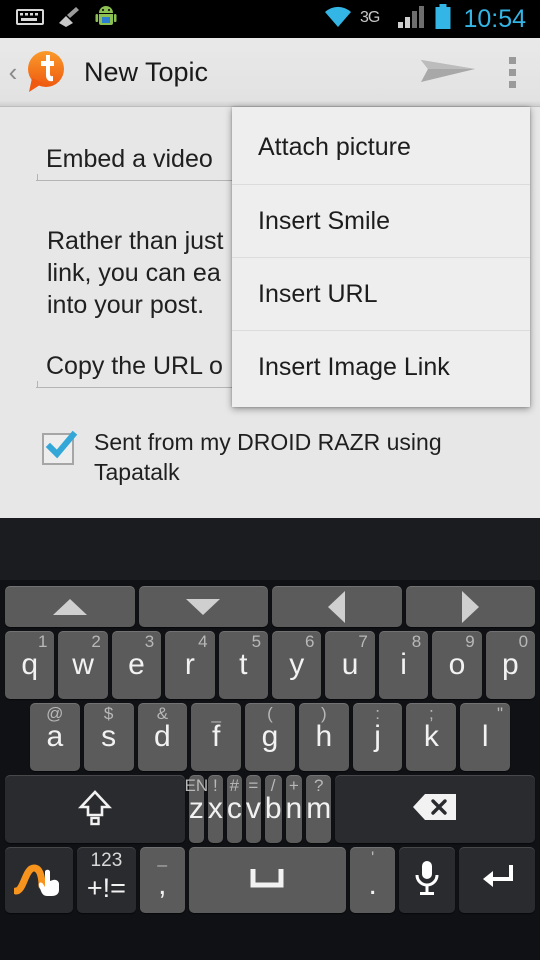 The height and width of the screenshot is (960, 540). Describe the element at coordinates (243, 665) in the screenshot. I see `key-t: 5t` at that location.